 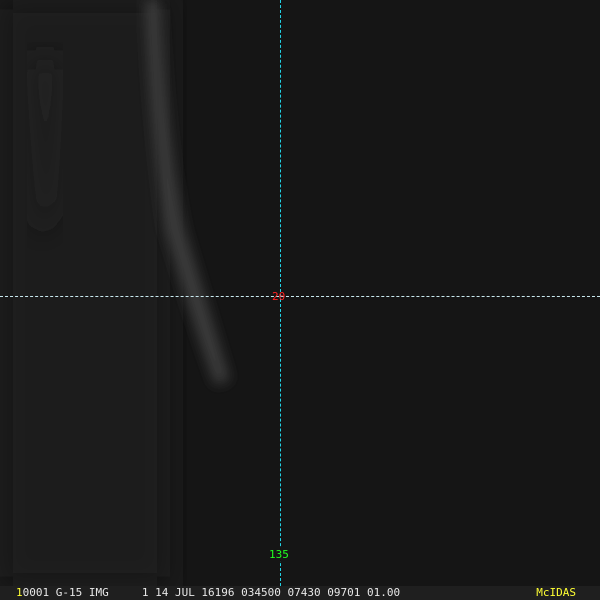 I want to click on latitude-grid-line, so click(x=300, y=296).